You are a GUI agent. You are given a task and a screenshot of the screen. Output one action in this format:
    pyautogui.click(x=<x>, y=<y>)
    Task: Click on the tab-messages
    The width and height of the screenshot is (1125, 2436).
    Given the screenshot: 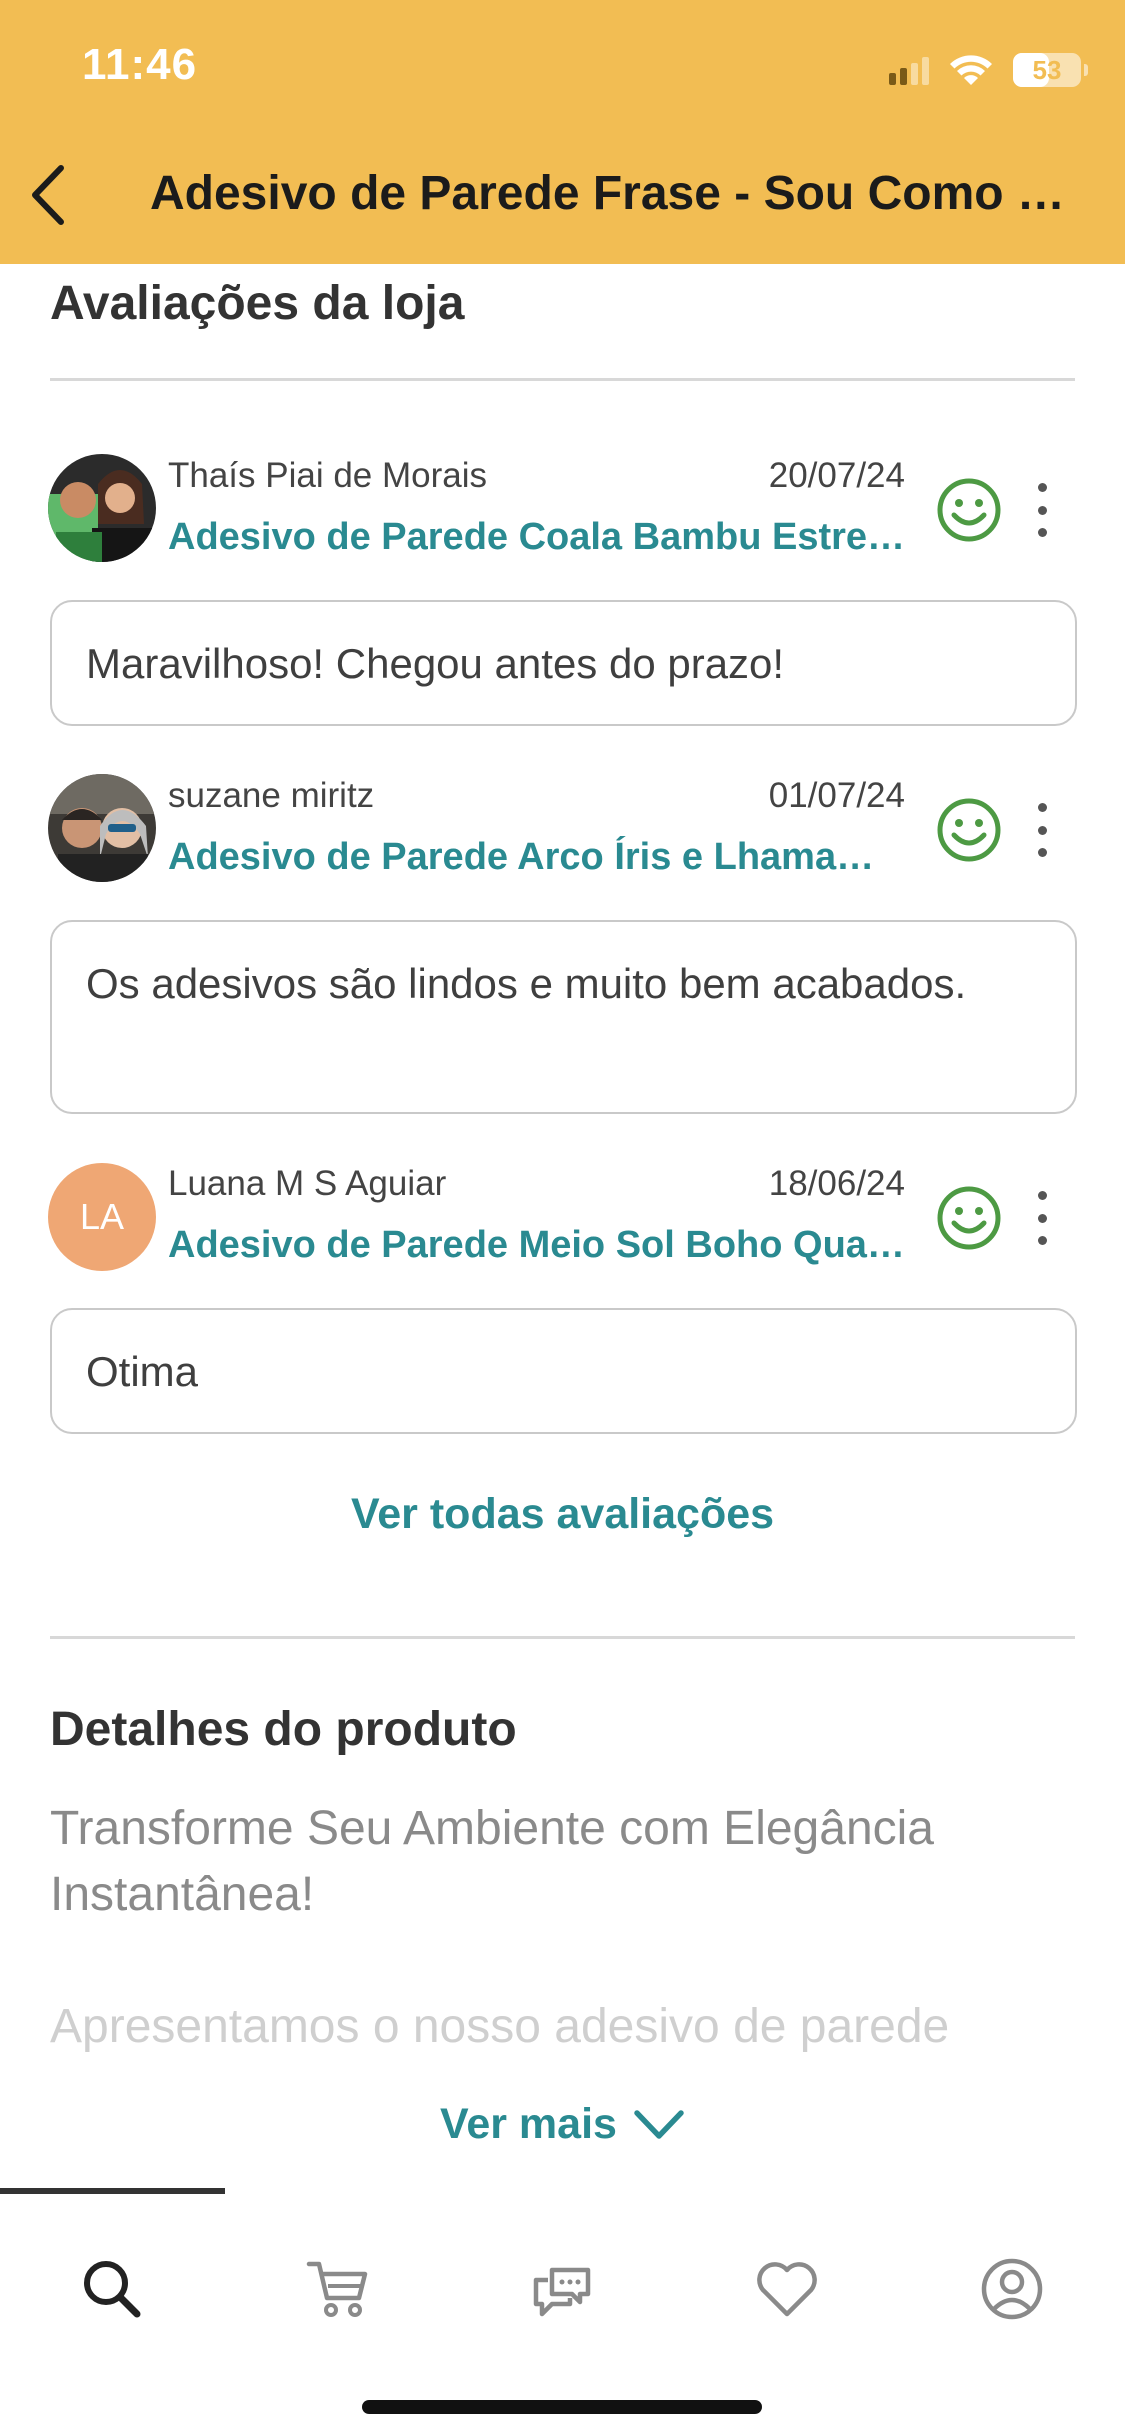 What is the action you would take?
    pyautogui.click(x=562, y=2289)
    